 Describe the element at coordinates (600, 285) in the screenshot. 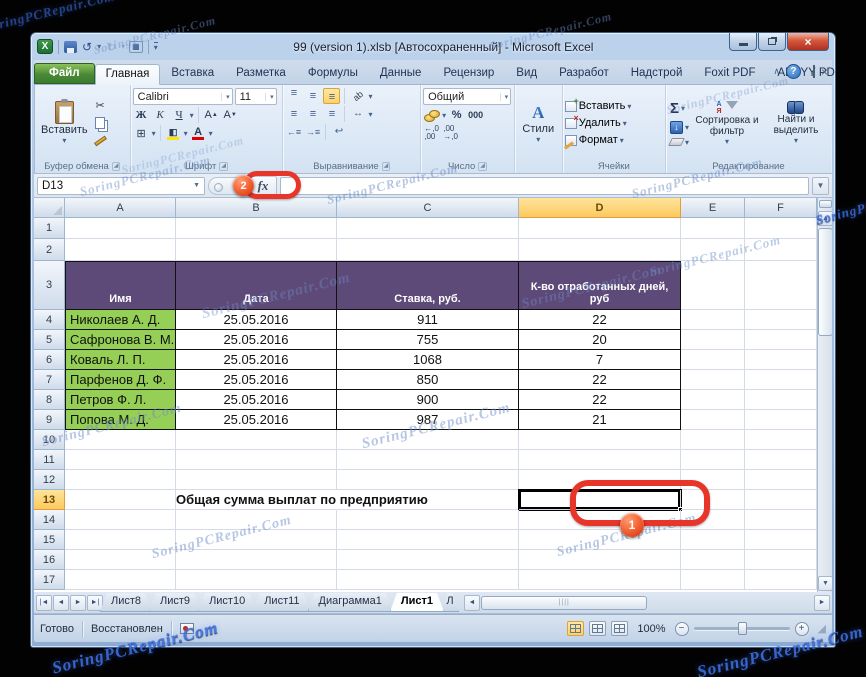

I see `cell-D3: К-во отработанных дней, руб` at that location.